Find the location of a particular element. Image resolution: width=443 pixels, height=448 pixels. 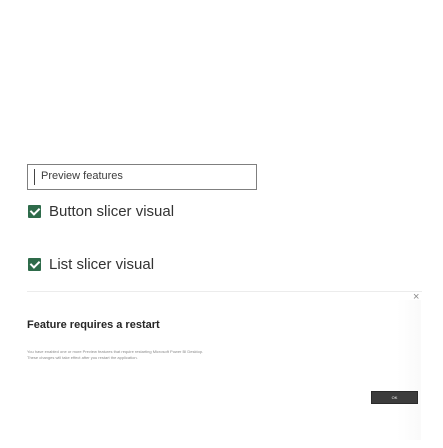

preview-features-section: Preview features is located at coordinates (142, 177).